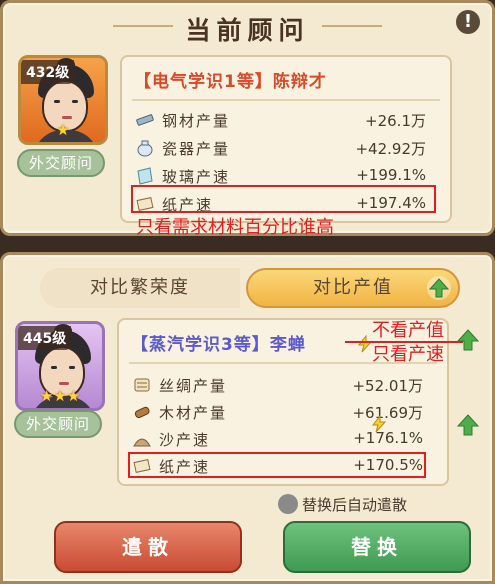 Image resolution: width=495 pixels, height=584 pixels. What do you see at coordinates (377, 547) in the screenshot?
I see `replace-button: 替换` at bounding box center [377, 547].